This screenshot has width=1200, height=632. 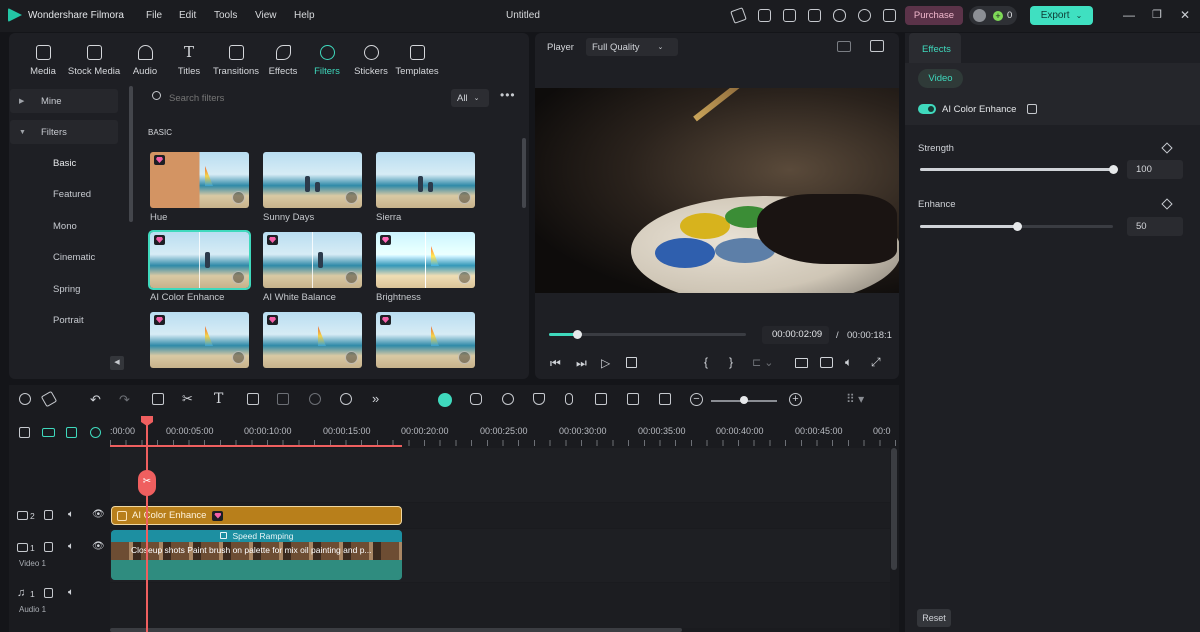 What do you see at coordinates (539, 399) in the screenshot?
I see `shield-icon` at bounding box center [539, 399].